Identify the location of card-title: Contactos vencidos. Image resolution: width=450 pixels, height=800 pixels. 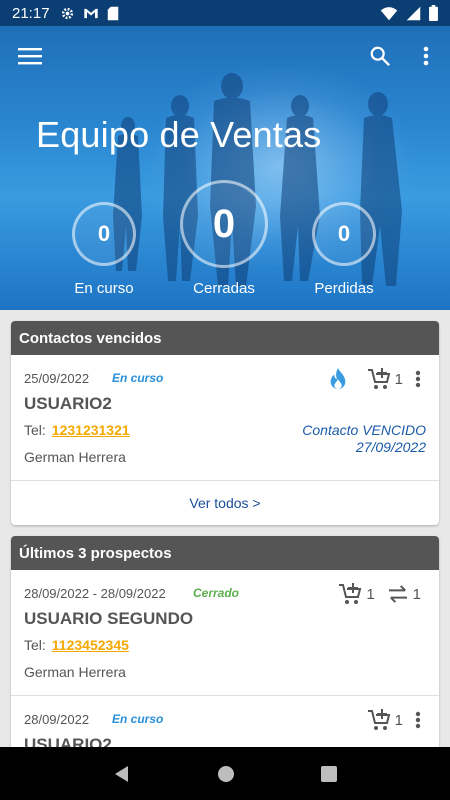
(225, 338).